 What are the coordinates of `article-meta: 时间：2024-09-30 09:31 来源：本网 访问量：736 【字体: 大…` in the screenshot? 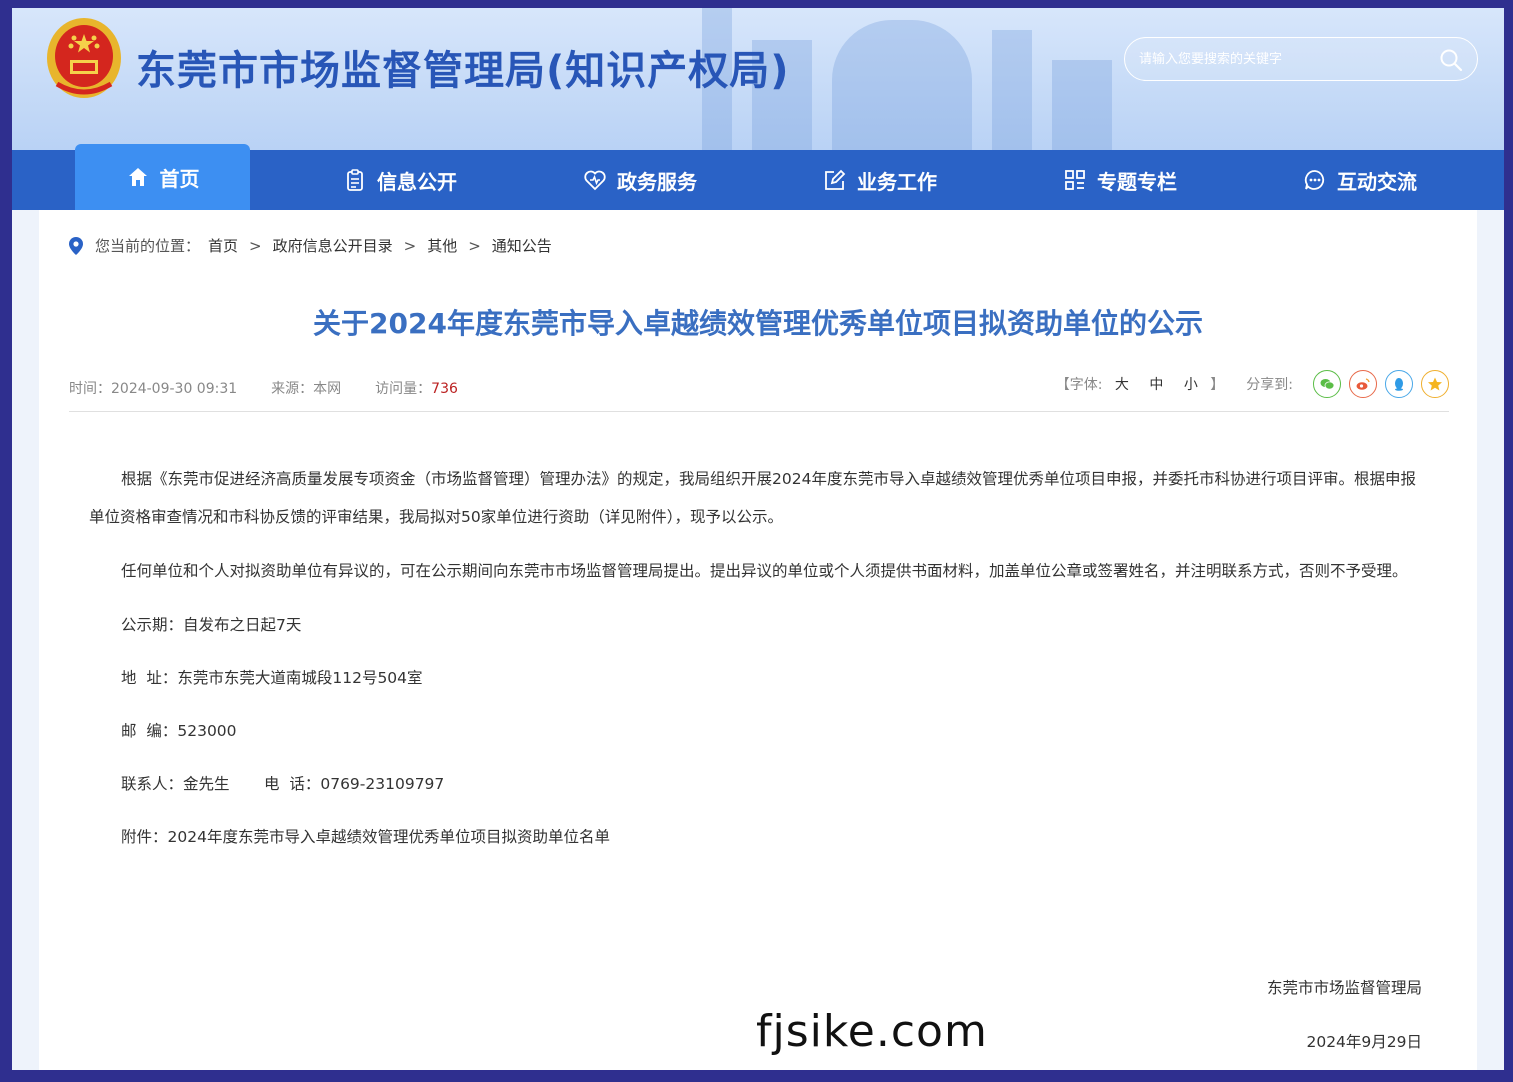 It's located at (759, 391).